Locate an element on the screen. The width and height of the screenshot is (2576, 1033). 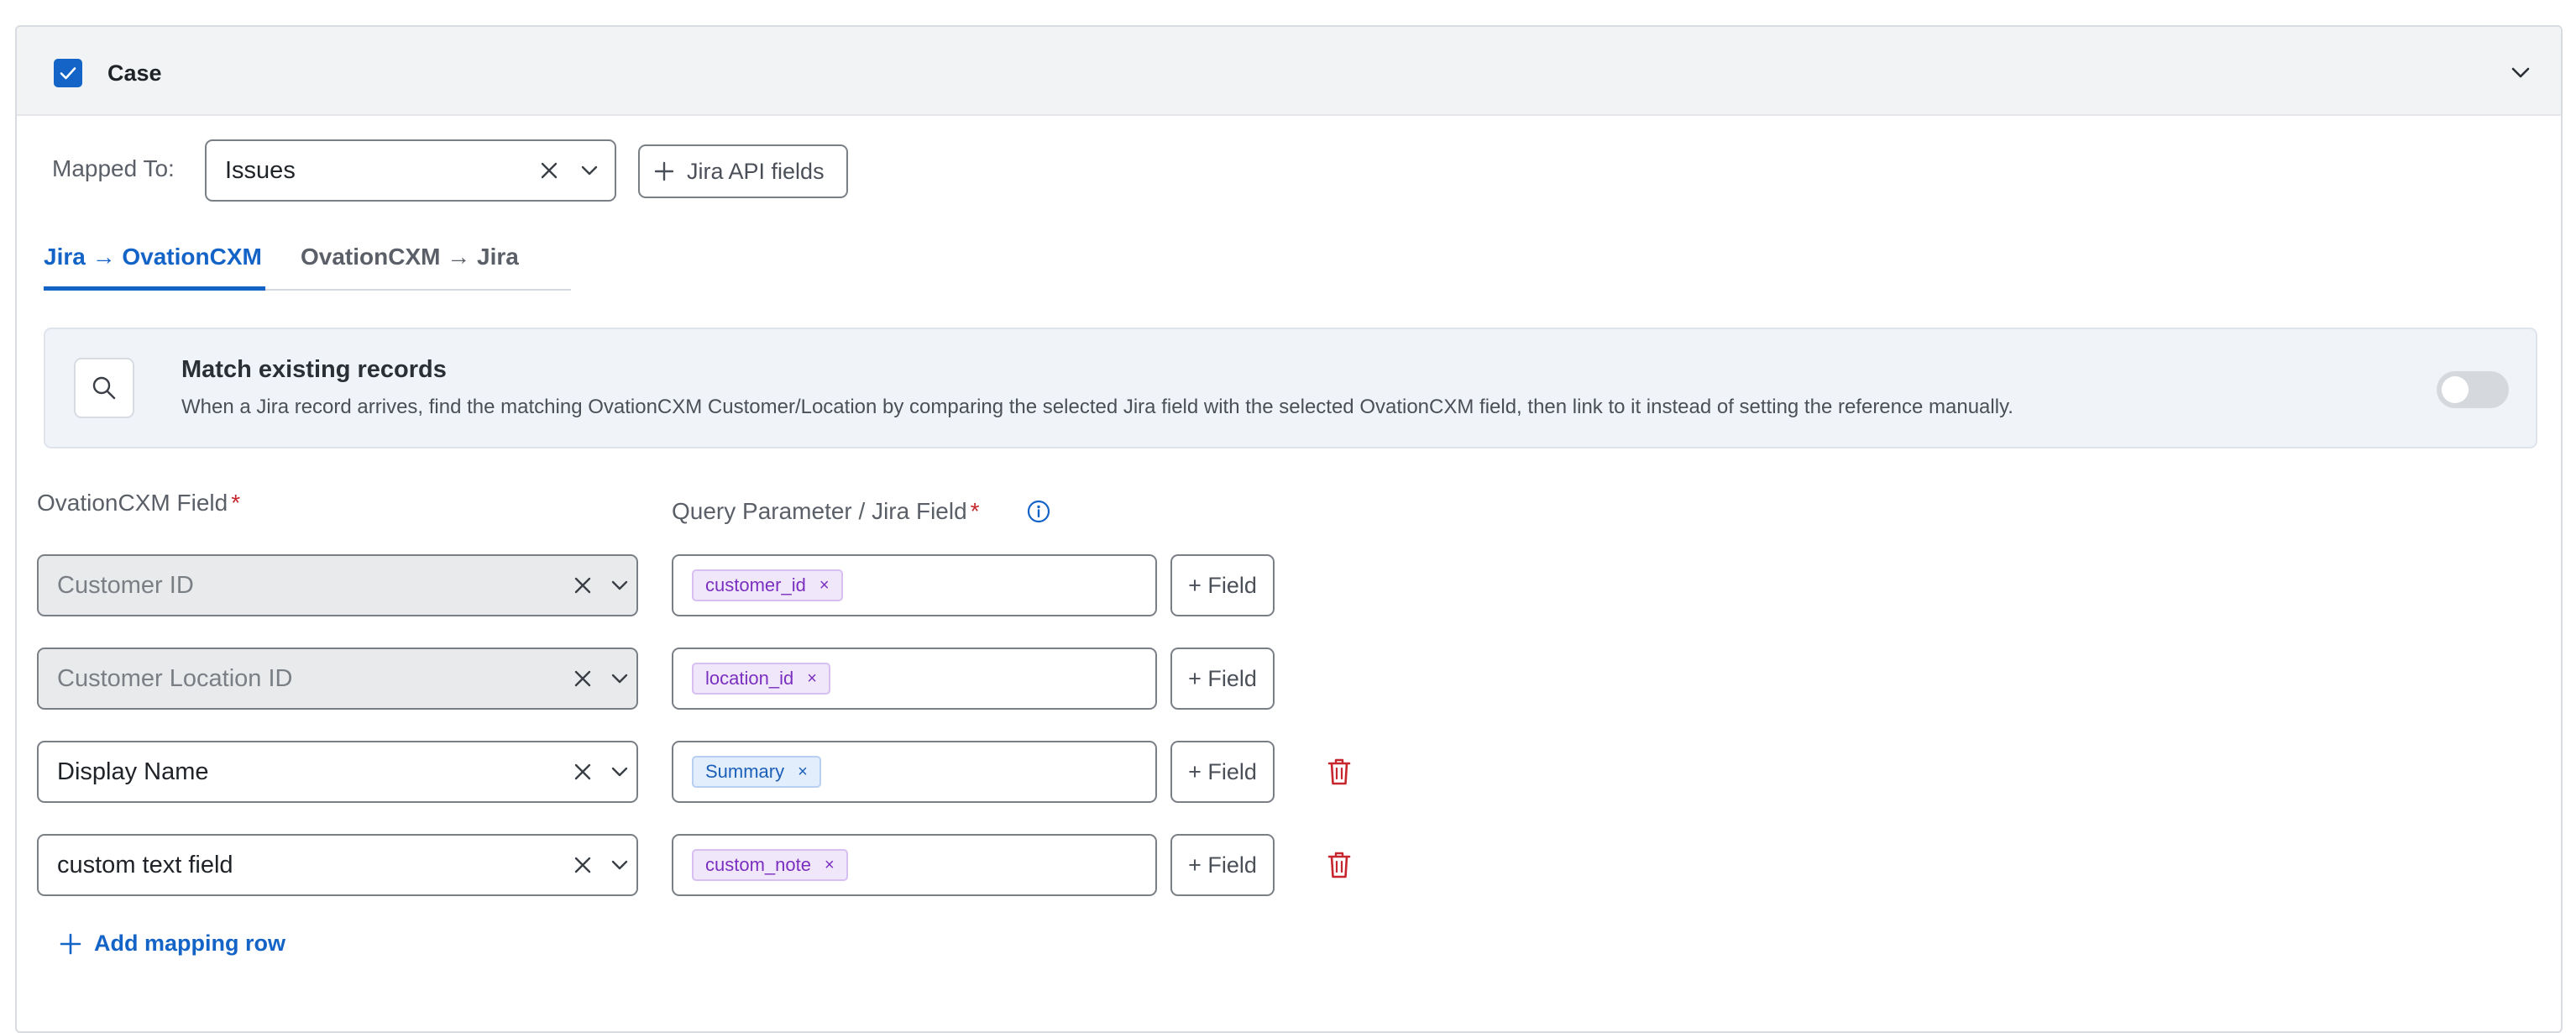
ovationcxm-field-select: custom text field is located at coordinates (337, 865).